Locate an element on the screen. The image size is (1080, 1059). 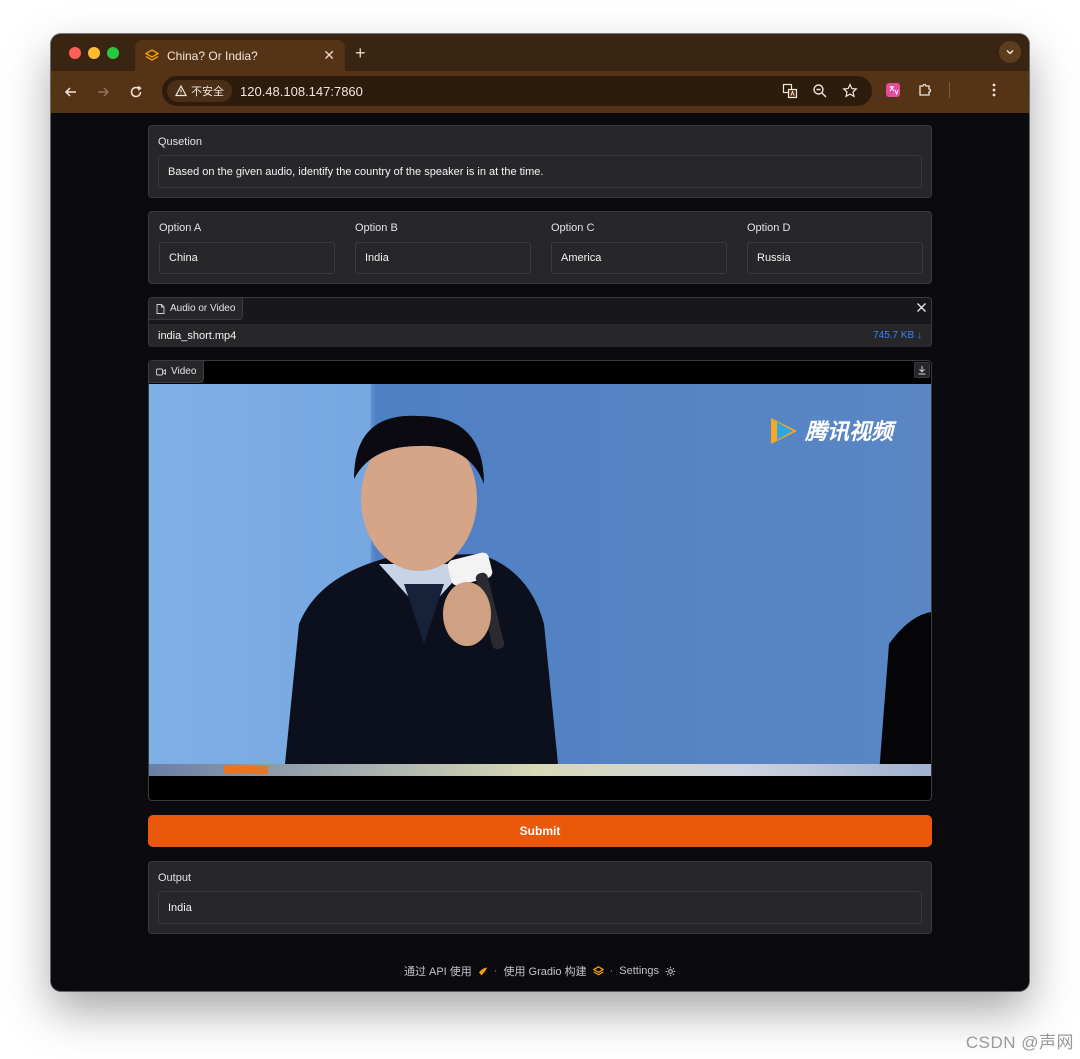
option-d-field: Russia is located at coordinates (835, 258).